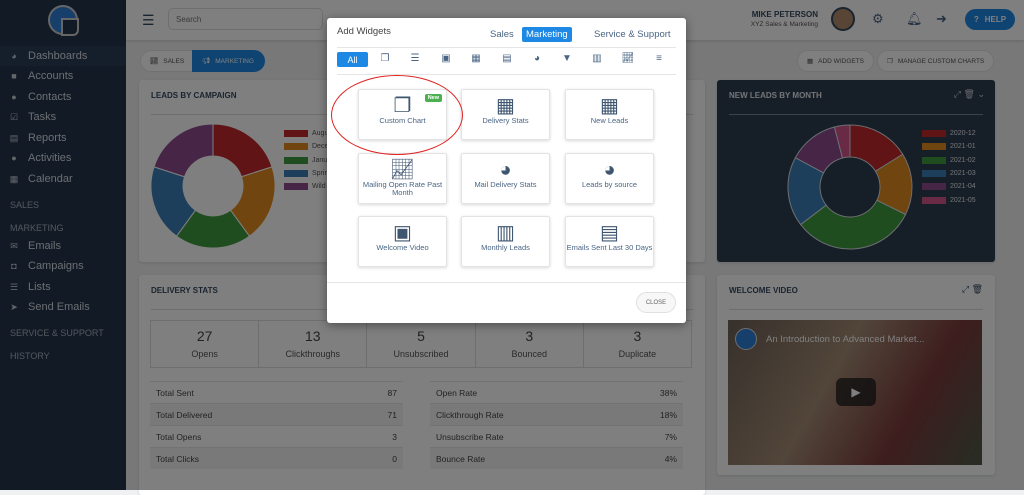  Describe the element at coordinates (659, 58) in the screenshot. I see `filter-horizontal-bar-icon: ≡` at that location.